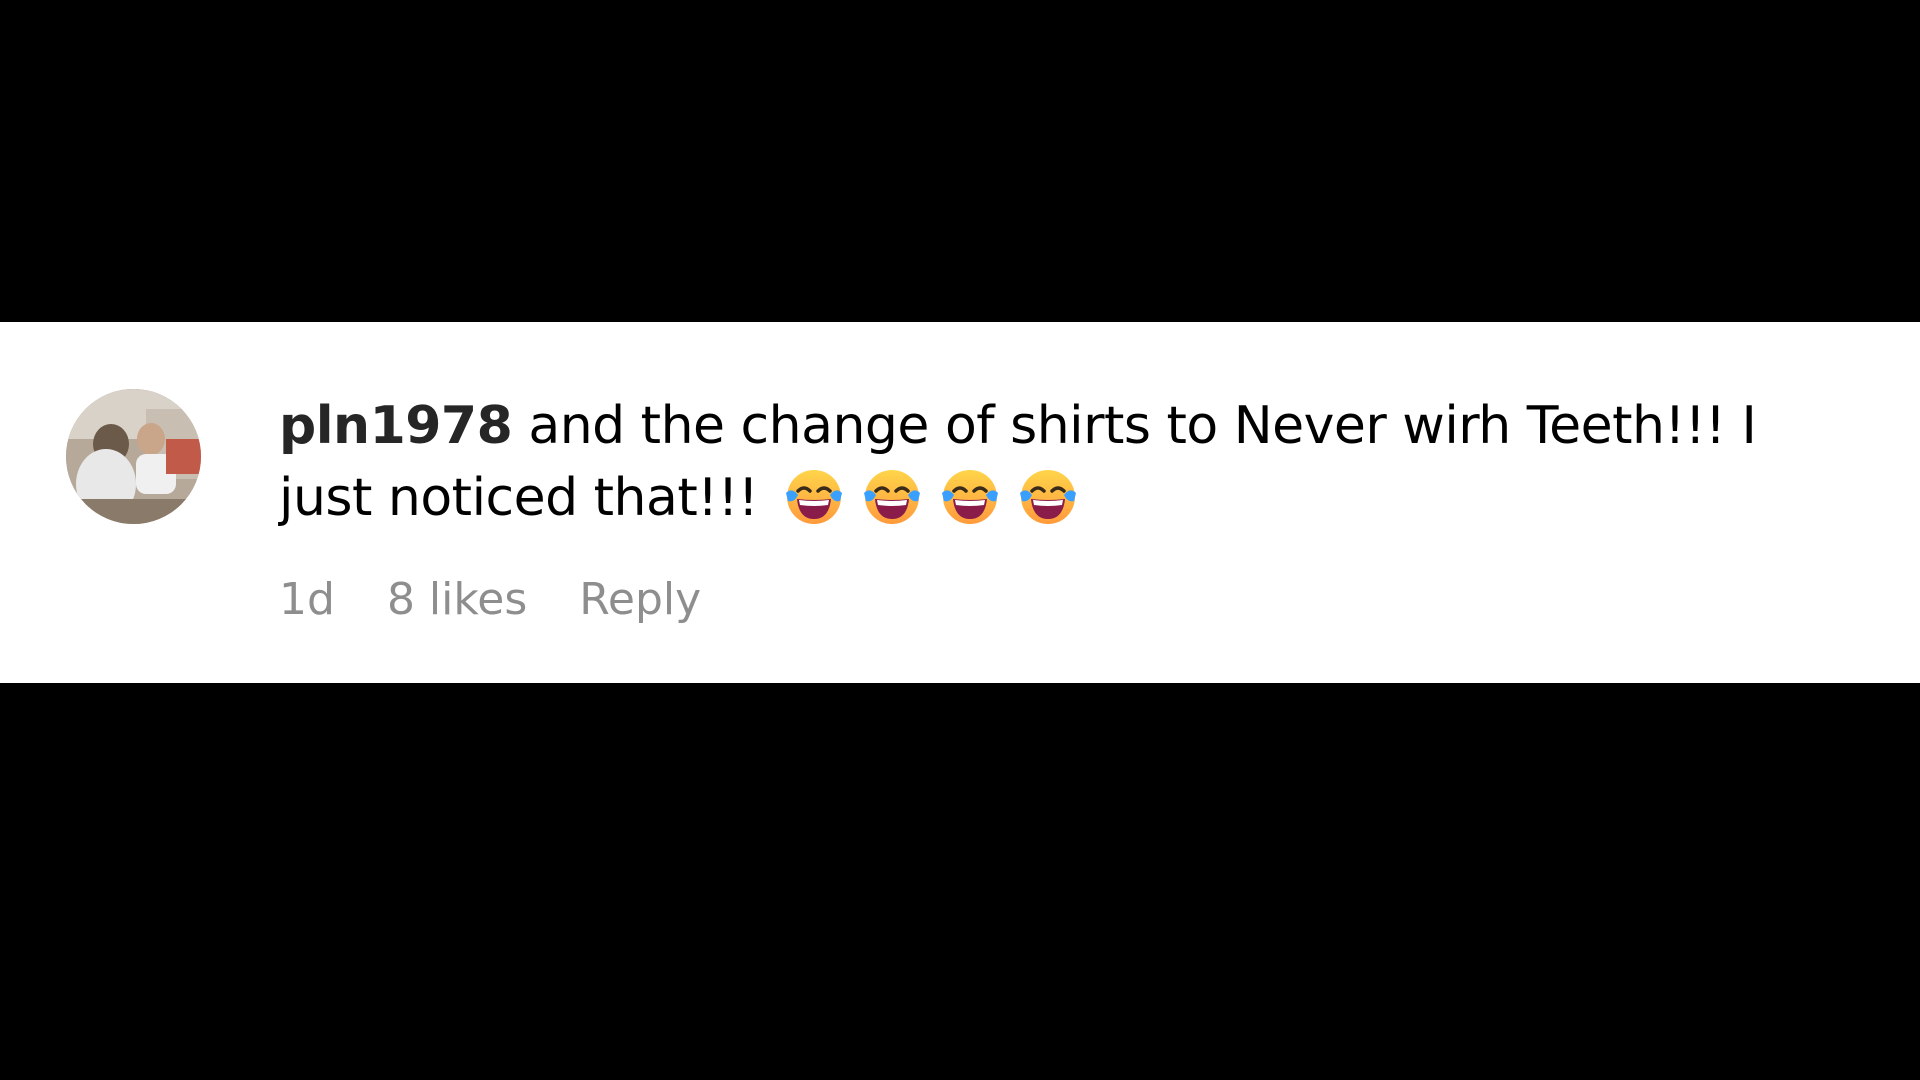 The width and height of the screenshot is (1920, 1080). Describe the element at coordinates (396, 426) in the screenshot. I see `comment-username: pln1978` at that location.